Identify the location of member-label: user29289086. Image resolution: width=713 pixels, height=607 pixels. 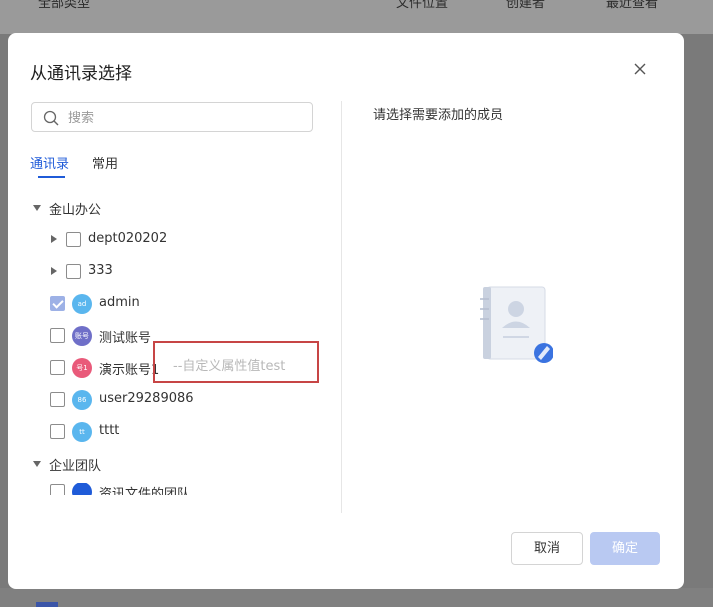
(146, 398).